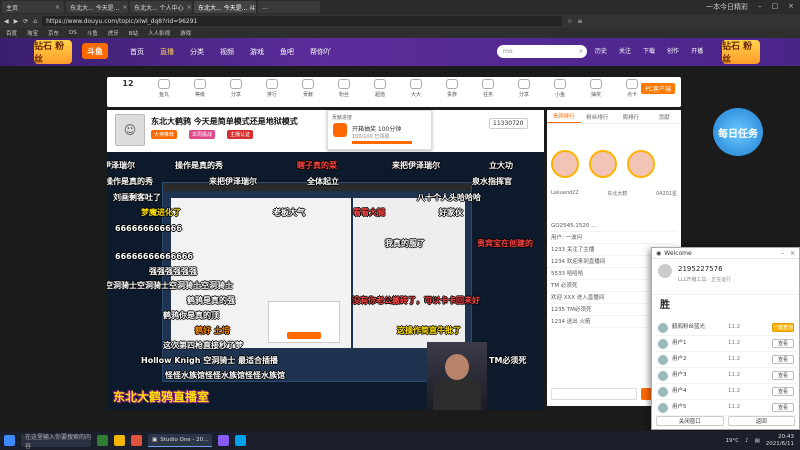 This screenshot has height=450, width=800. What do you see at coordinates (287, 52) in the screenshot?
I see `nav-yuba: 鱼吧` at bounding box center [287, 52].